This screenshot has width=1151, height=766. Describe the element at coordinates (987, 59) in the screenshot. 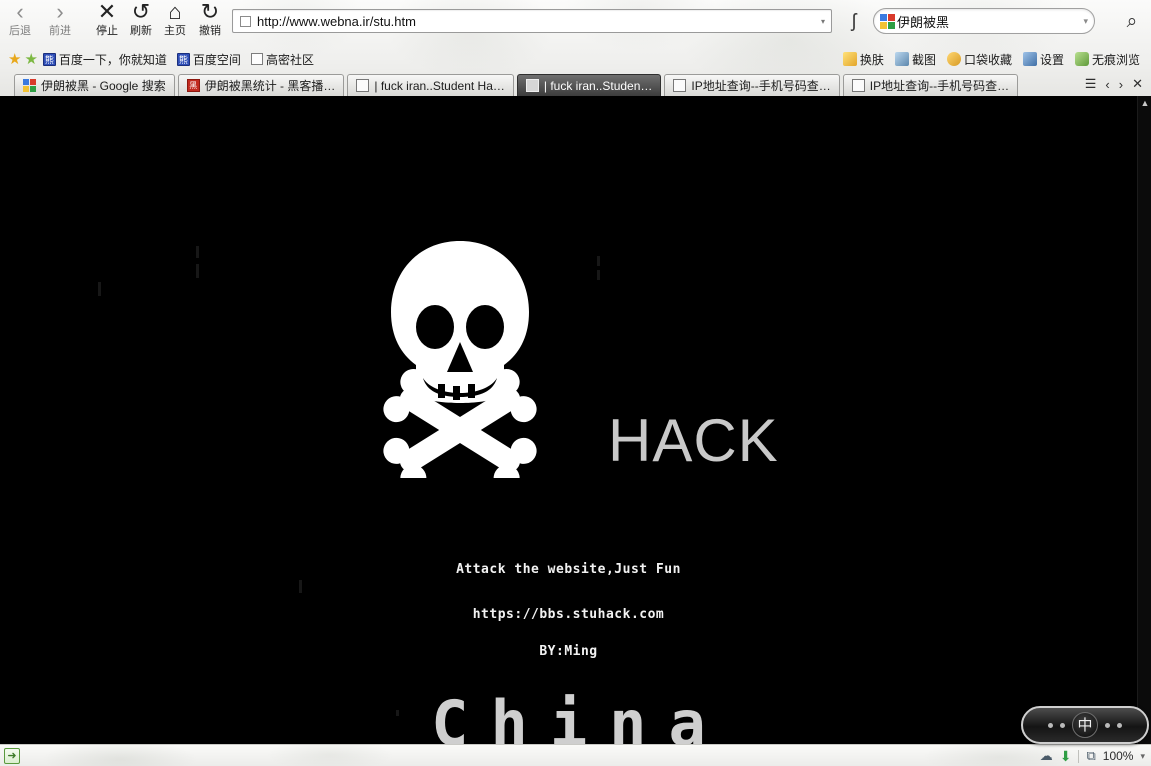

I see `pocket-label: 口袋收藏` at that location.